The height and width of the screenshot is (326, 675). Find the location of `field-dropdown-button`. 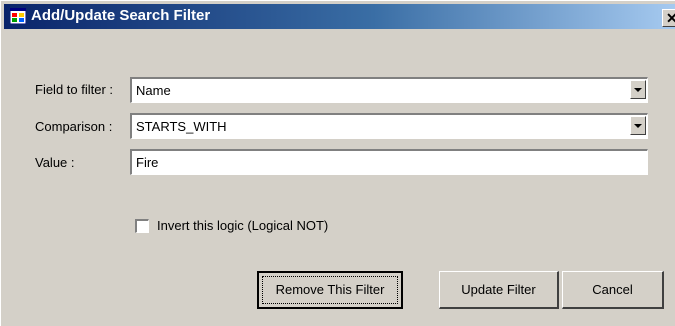

field-dropdown-button is located at coordinates (638, 89).